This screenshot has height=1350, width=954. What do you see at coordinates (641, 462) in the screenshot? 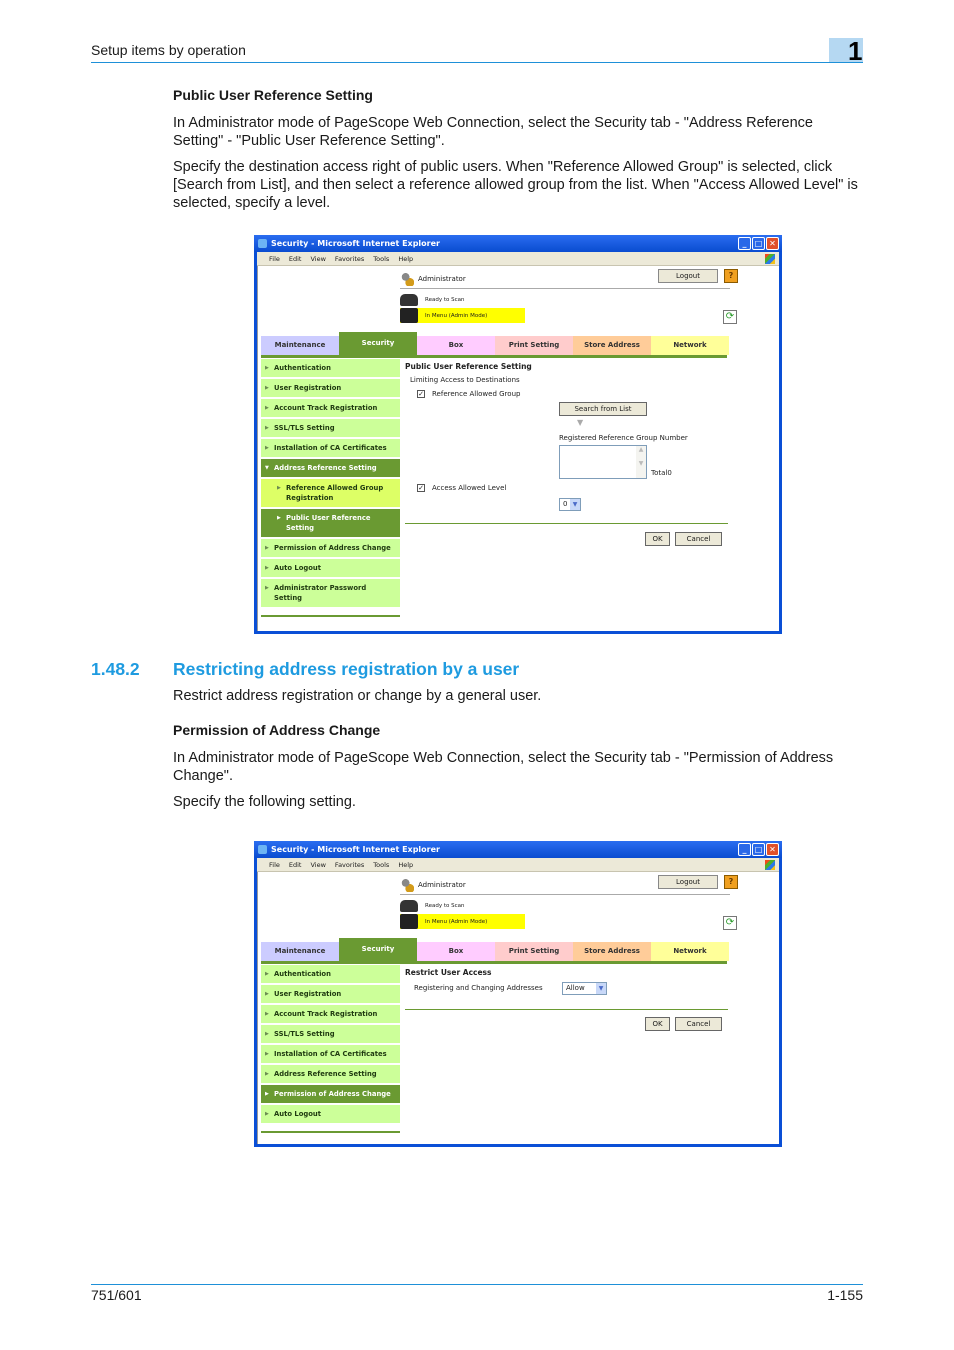
I see `listbox-scrollbar: ▲ ▼` at bounding box center [641, 462].